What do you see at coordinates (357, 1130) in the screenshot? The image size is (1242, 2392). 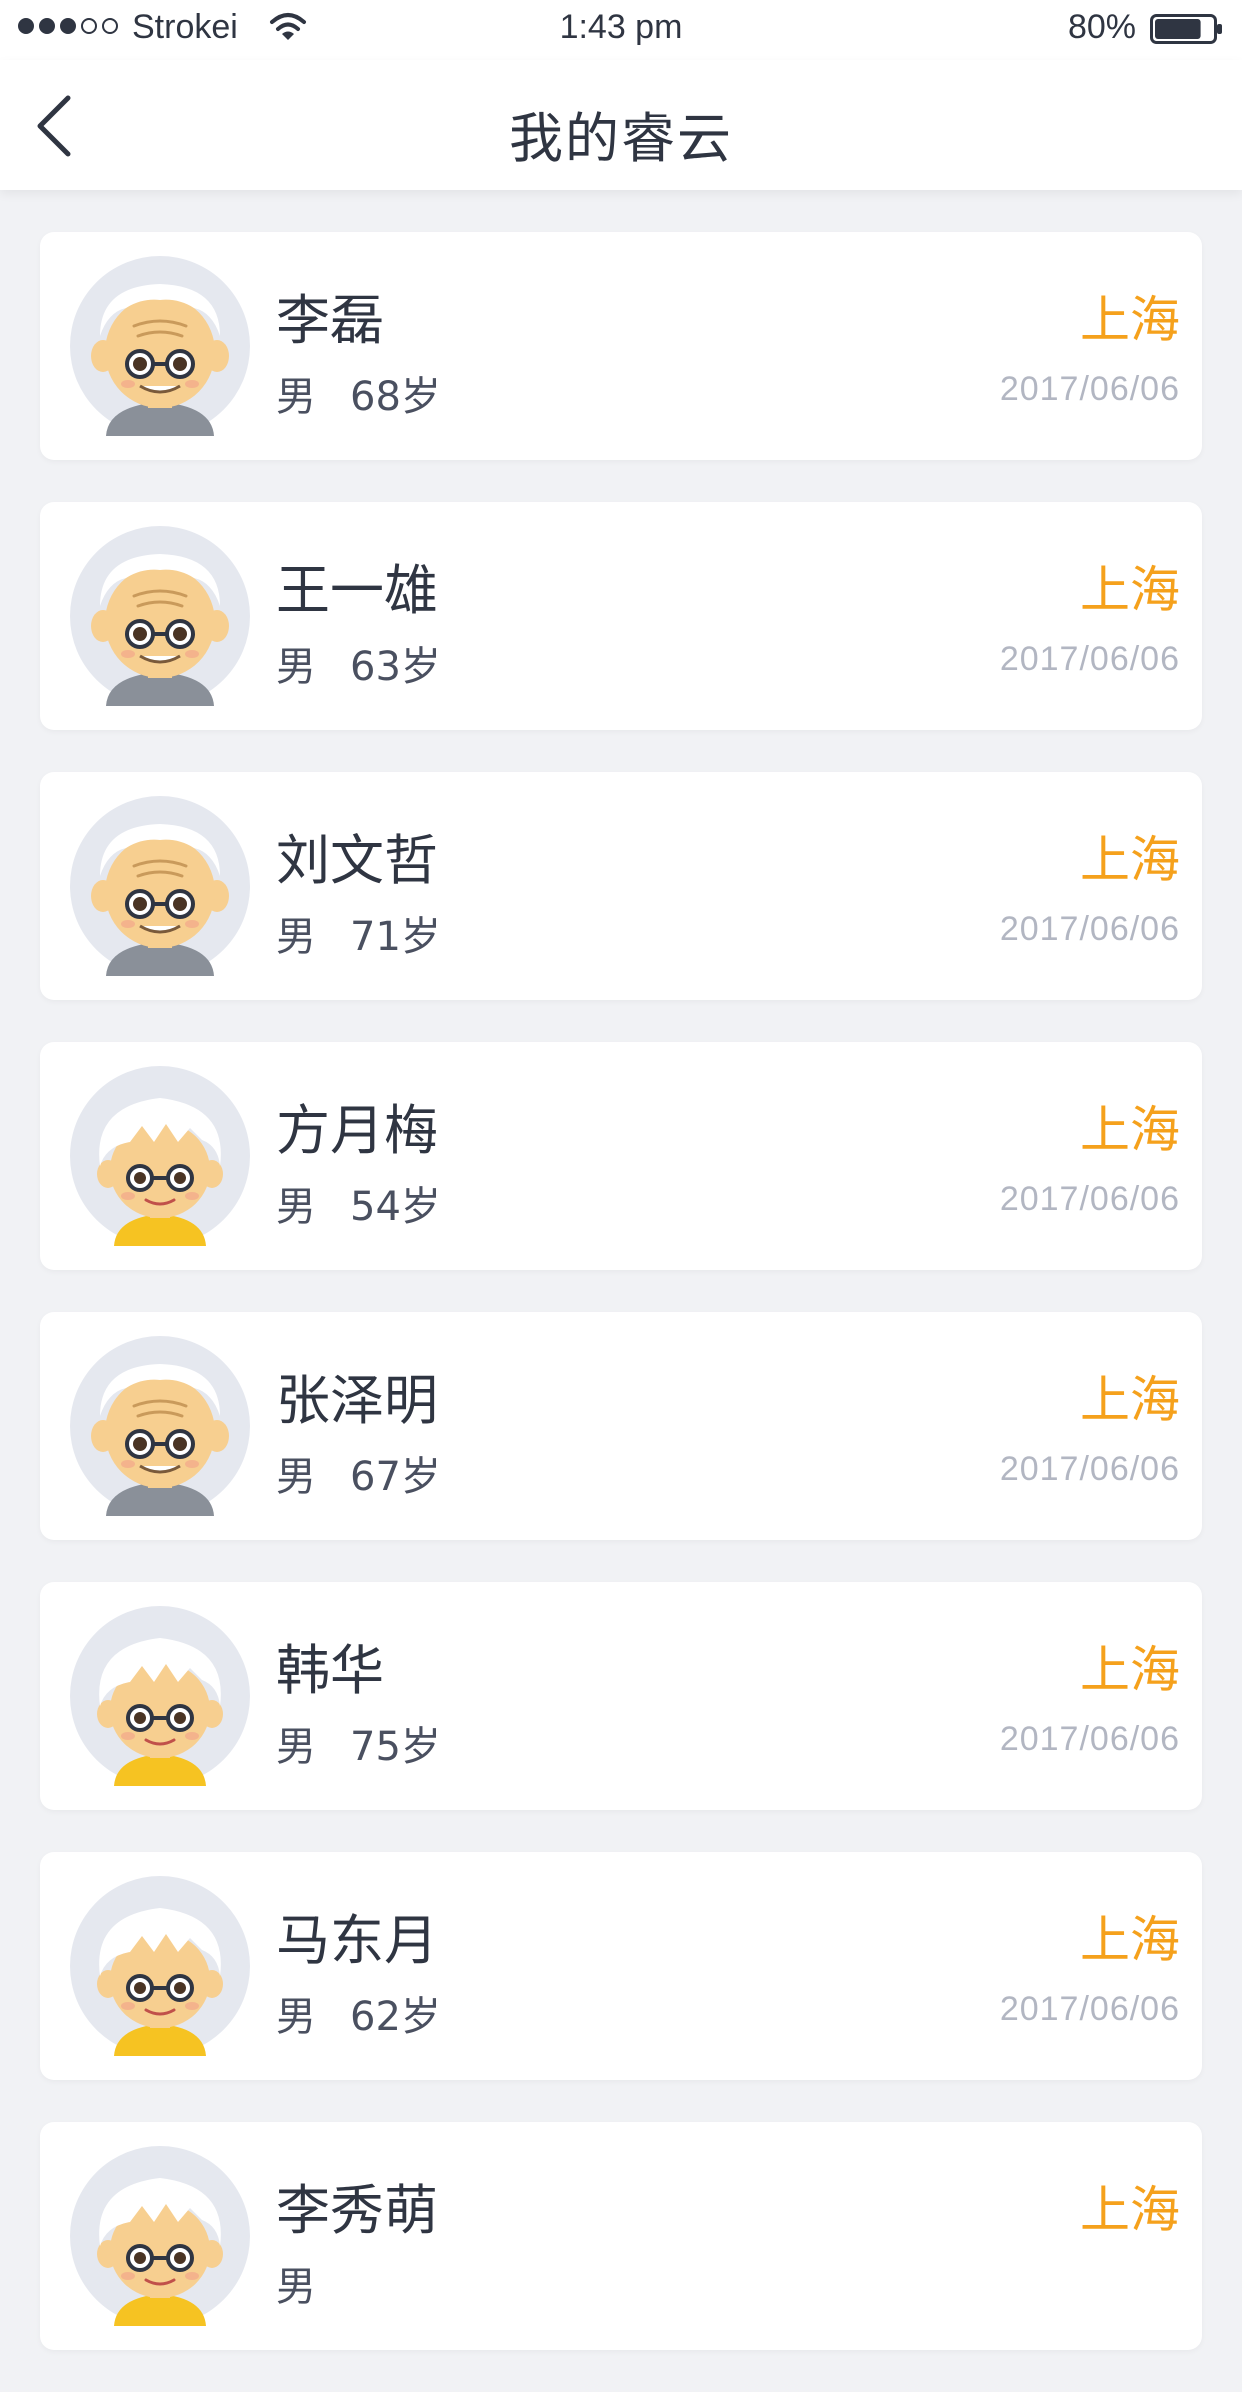 I see `patient-name: 方月梅` at bounding box center [357, 1130].